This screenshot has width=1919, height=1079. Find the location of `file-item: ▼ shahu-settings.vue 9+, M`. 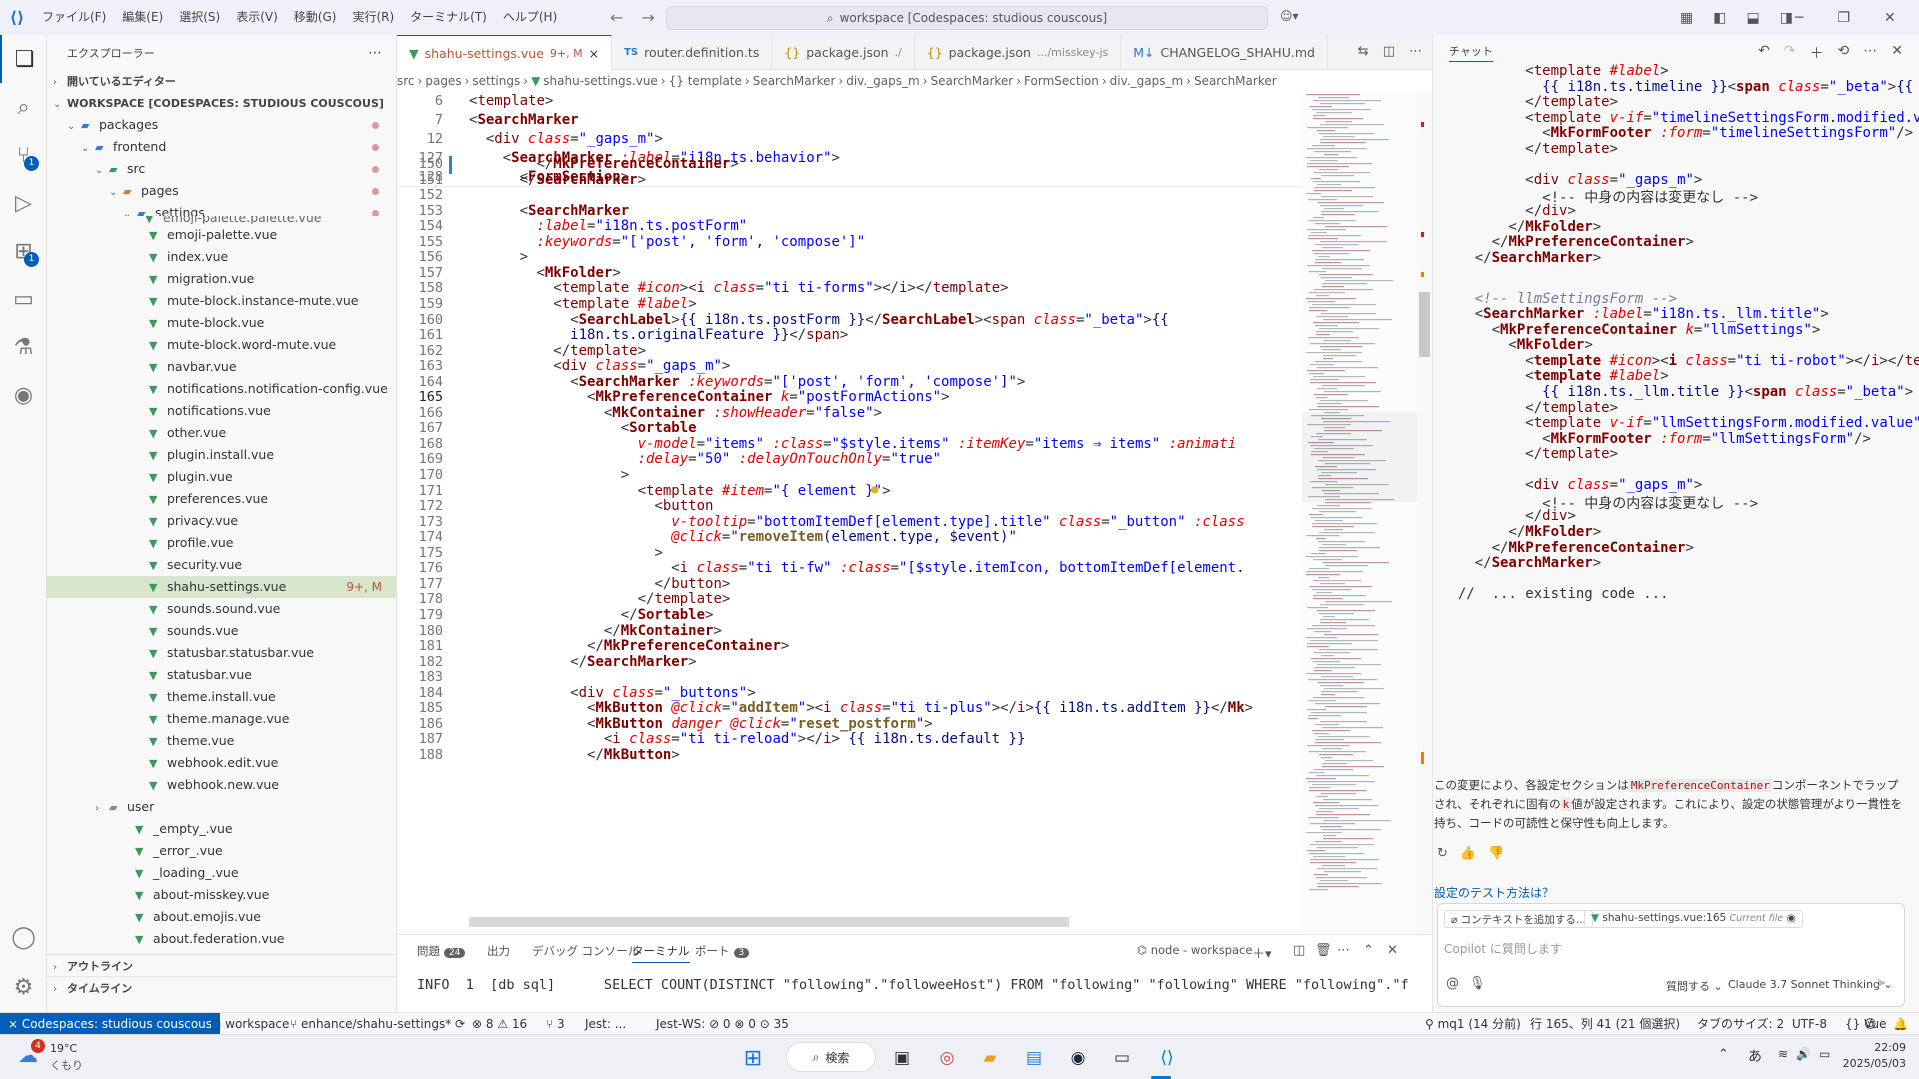

file-item: ▼ shahu-settings.vue 9+, M is located at coordinates (221, 587).